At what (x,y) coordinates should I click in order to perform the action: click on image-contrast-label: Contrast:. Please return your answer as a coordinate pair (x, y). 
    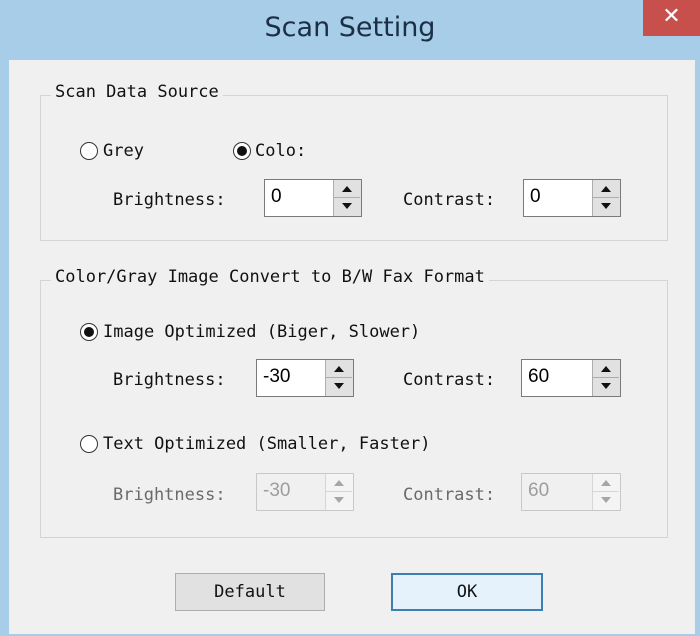
    Looking at the image, I should click on (449, 380).